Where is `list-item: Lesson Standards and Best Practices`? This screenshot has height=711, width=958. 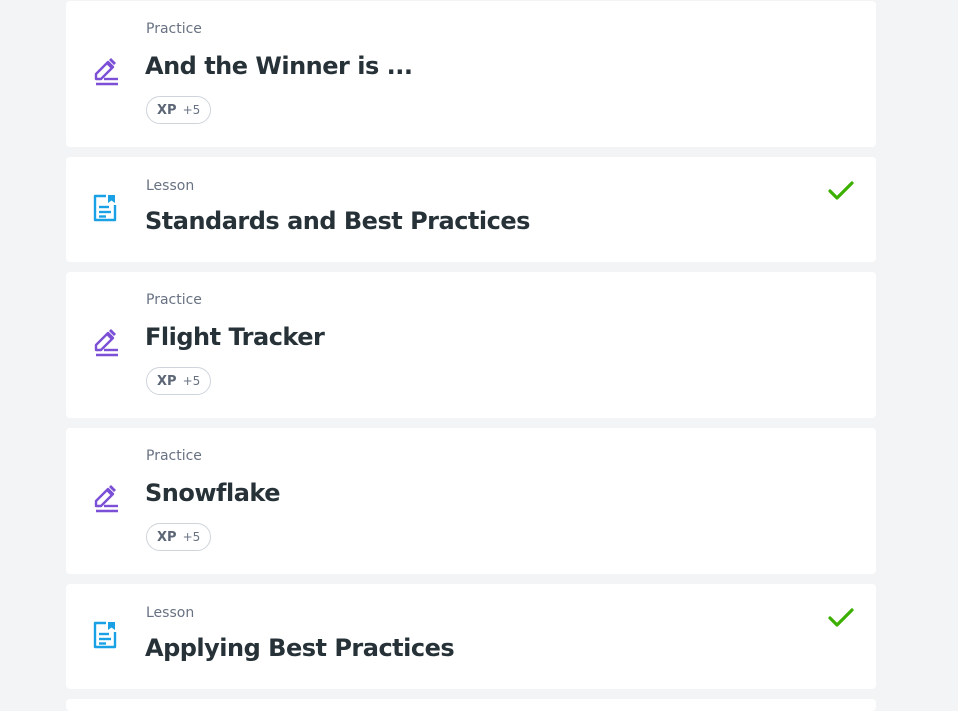 list-item: Lesson Standards and Best Practices is located at coordinates (471, 209).